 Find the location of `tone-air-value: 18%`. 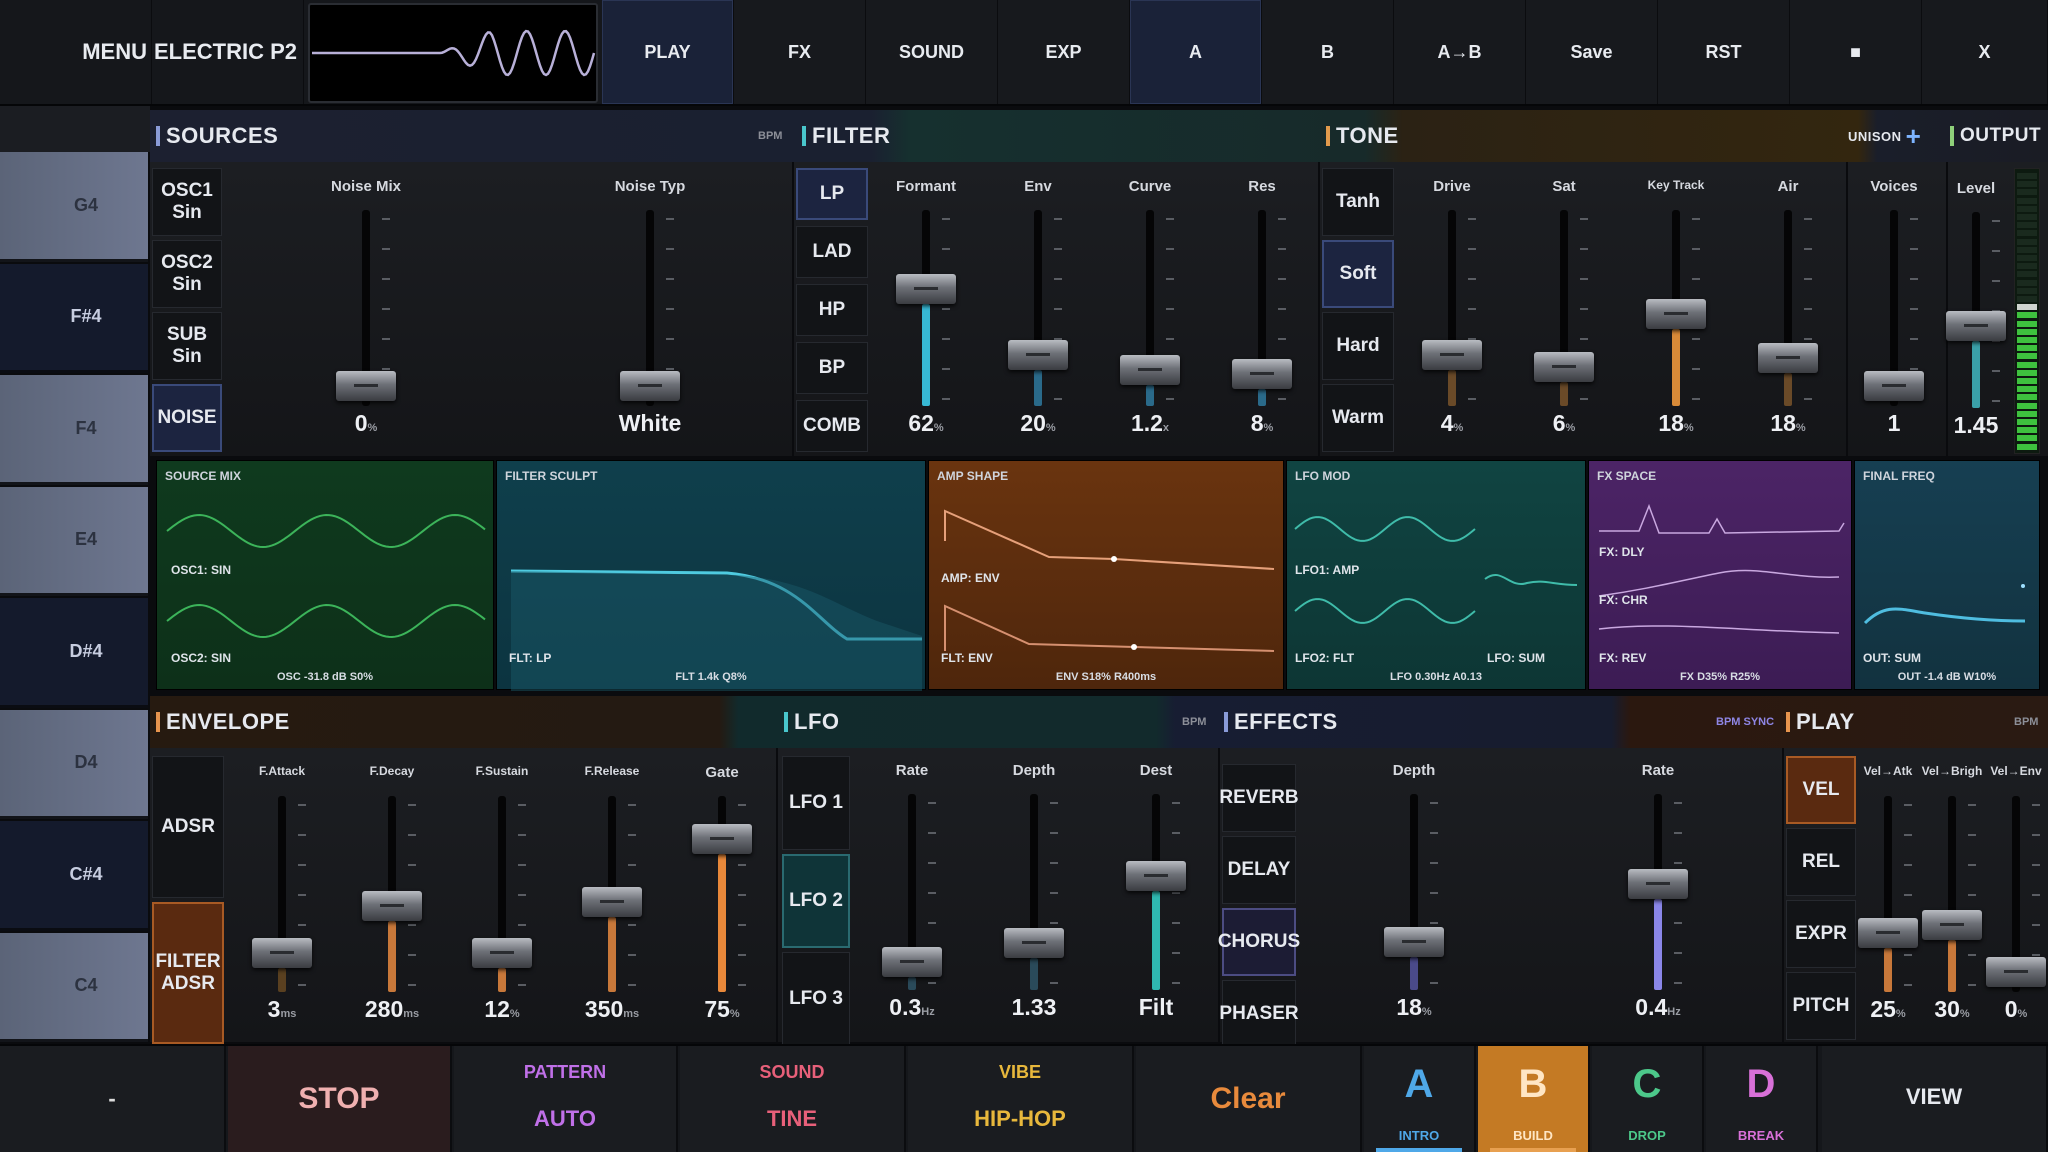

tone-air-value: 18% is located at coordinates (1788, 423).